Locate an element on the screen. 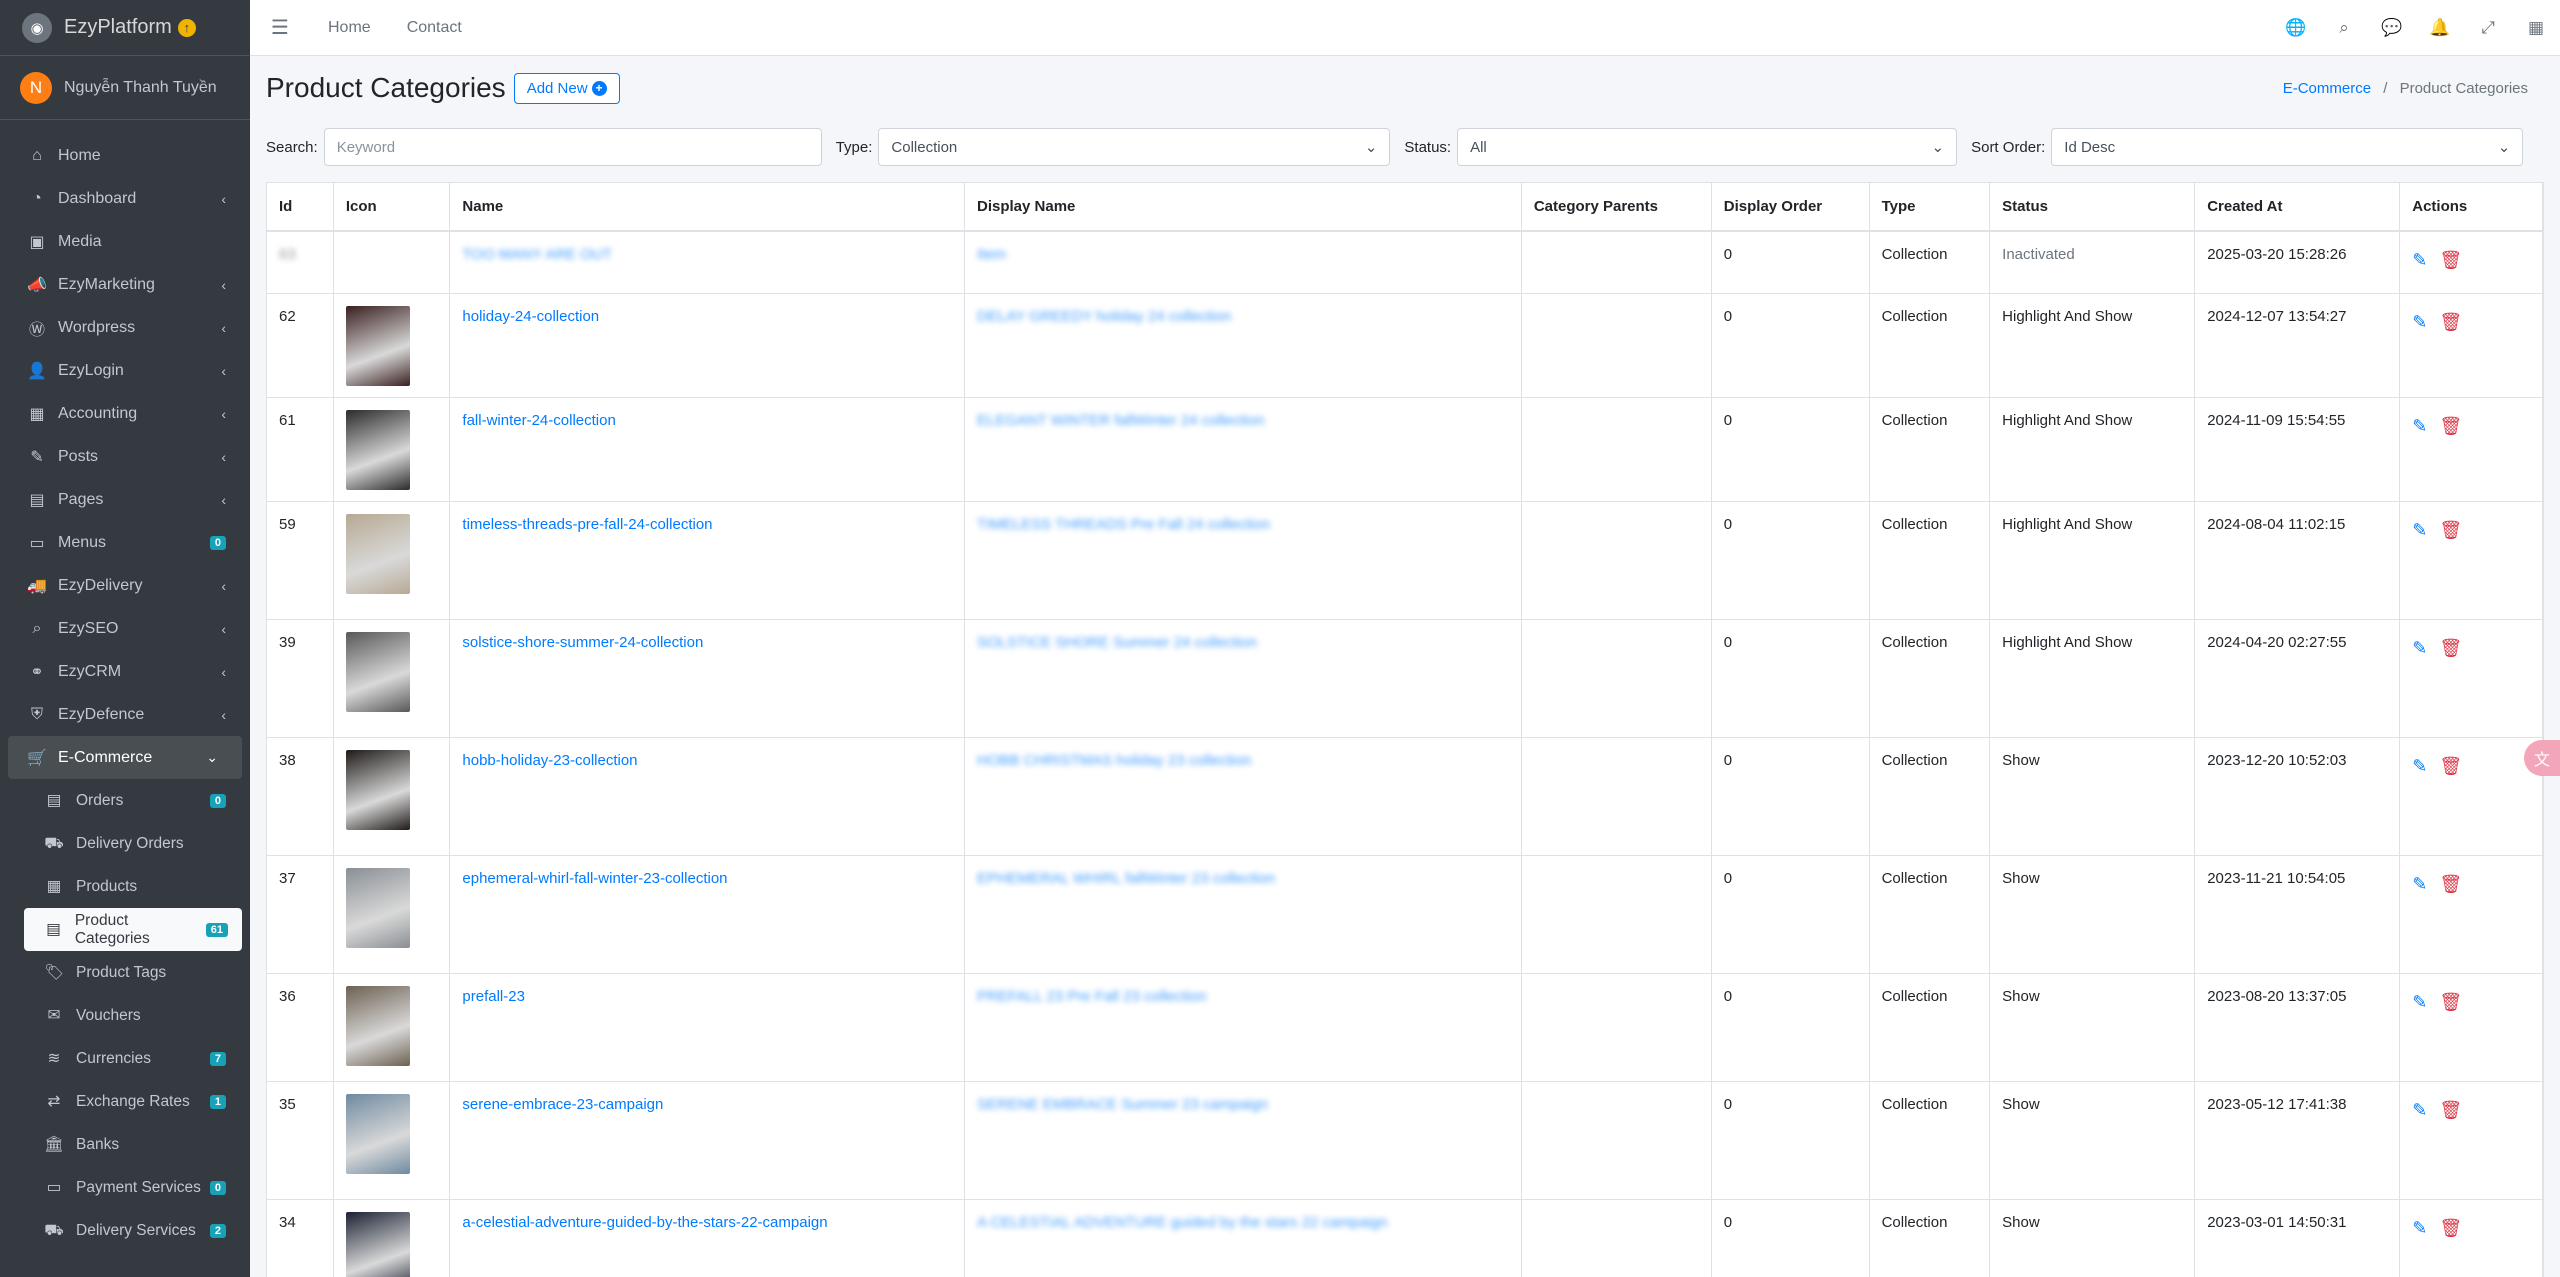 The width and height of the screenshot is (2560, 1277). sidebar-item-ezylogin: 👤 EzyLogin ‹ is located at coordinates (125, 370).